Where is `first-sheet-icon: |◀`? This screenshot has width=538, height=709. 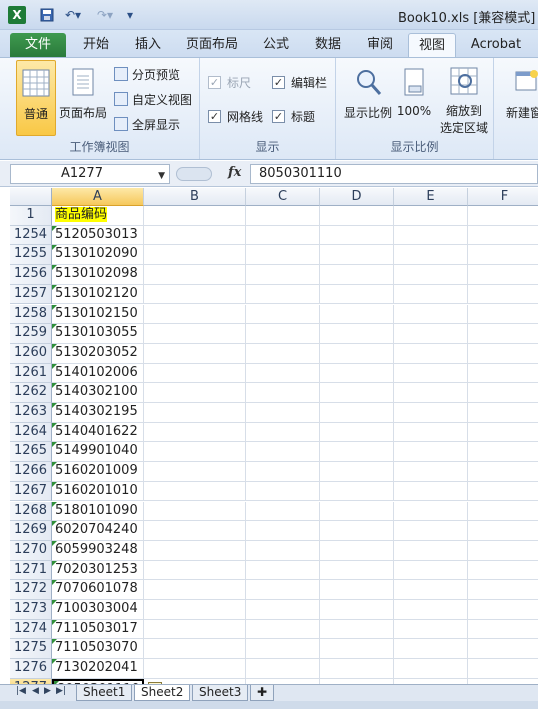
first-sheet-icon: |◀ is located at coordinates (21, 691).